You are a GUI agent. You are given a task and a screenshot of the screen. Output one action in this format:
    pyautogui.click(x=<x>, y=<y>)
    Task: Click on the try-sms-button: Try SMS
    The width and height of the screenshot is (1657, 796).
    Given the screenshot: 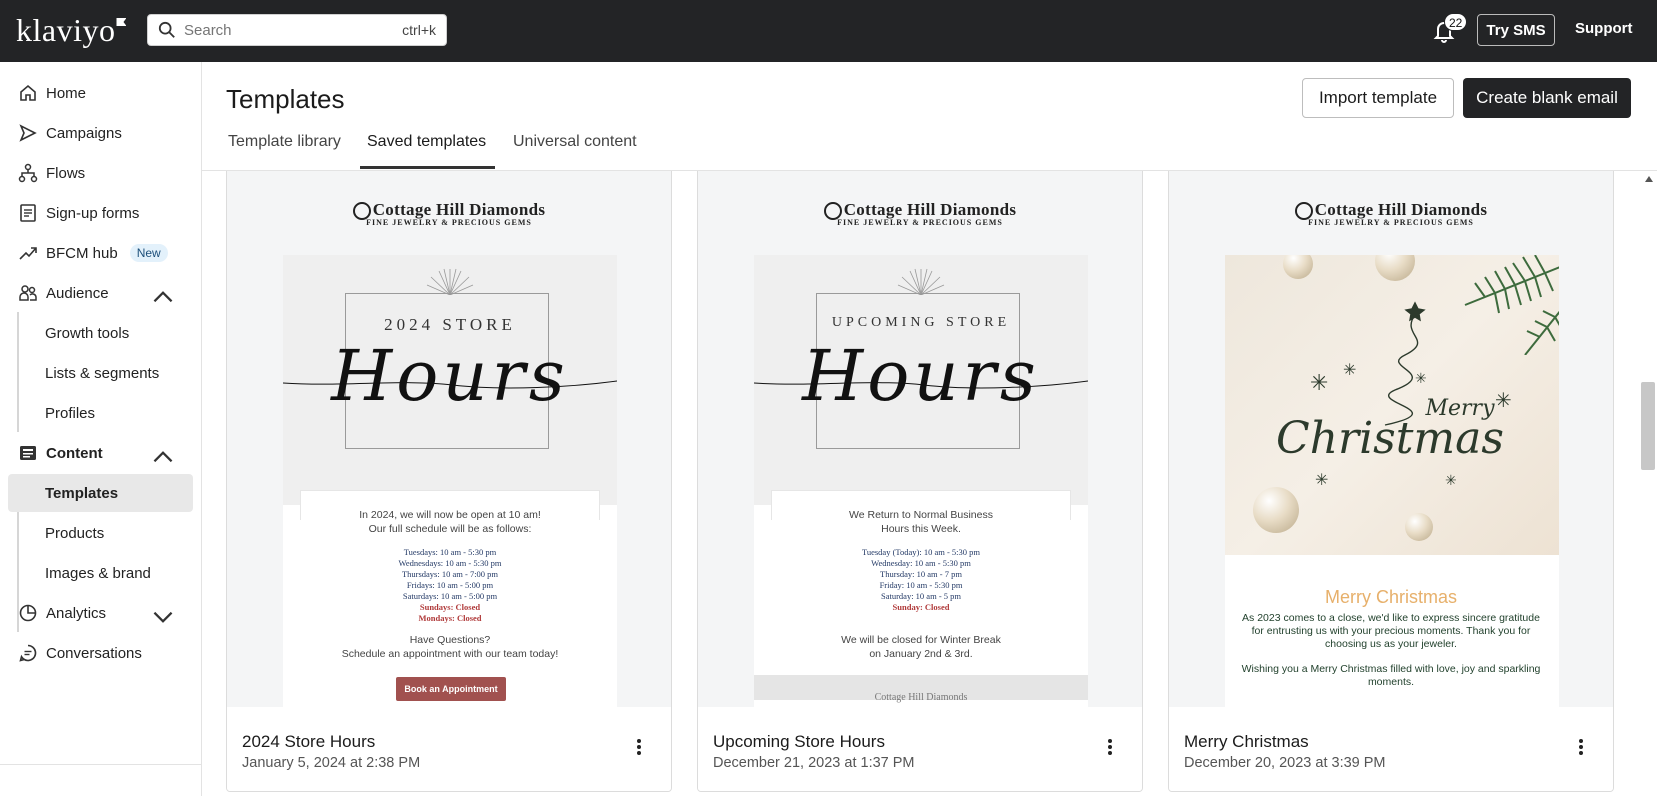 What is the action you would take?
    pyautogui.click(x=1516, y=30)
    